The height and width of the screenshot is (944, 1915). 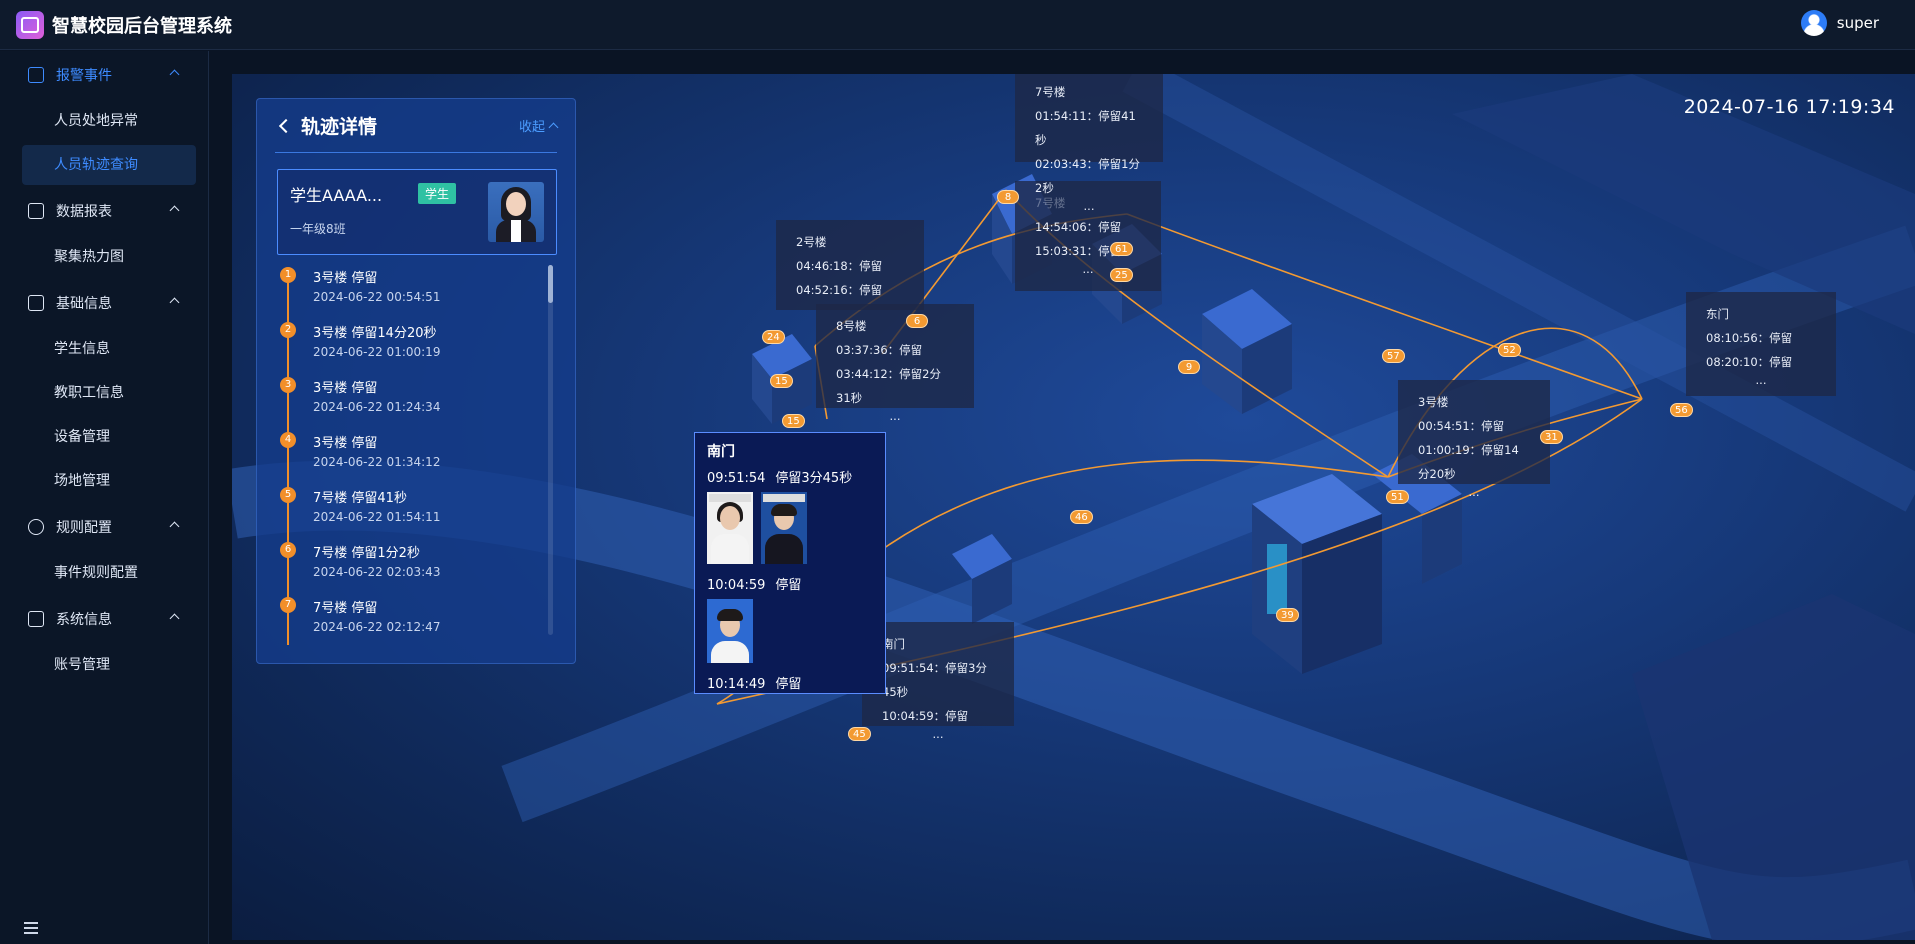 What do you see at coordinates (84, 528) in the screenshot?
I see `menu-group-label: 规则配置` at bounding box center [84, 528].